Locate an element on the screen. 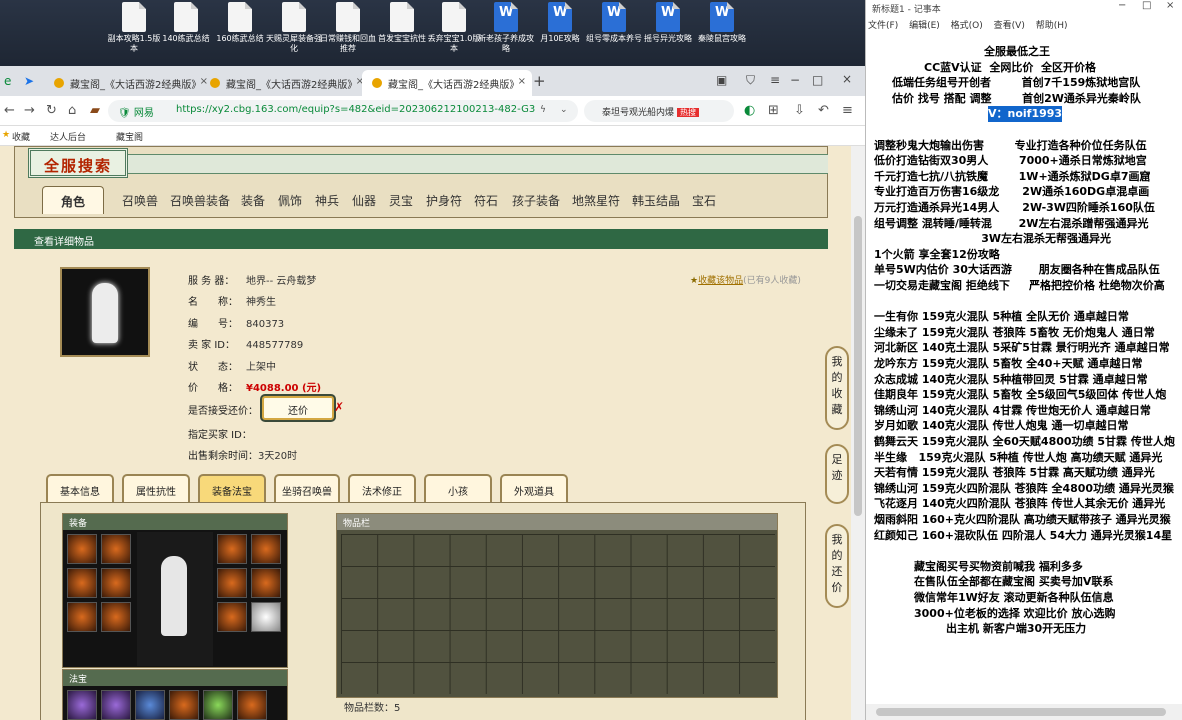 This screenshot has width=1182, height=720. forward-icon: → is located at coordinates (29, 110).